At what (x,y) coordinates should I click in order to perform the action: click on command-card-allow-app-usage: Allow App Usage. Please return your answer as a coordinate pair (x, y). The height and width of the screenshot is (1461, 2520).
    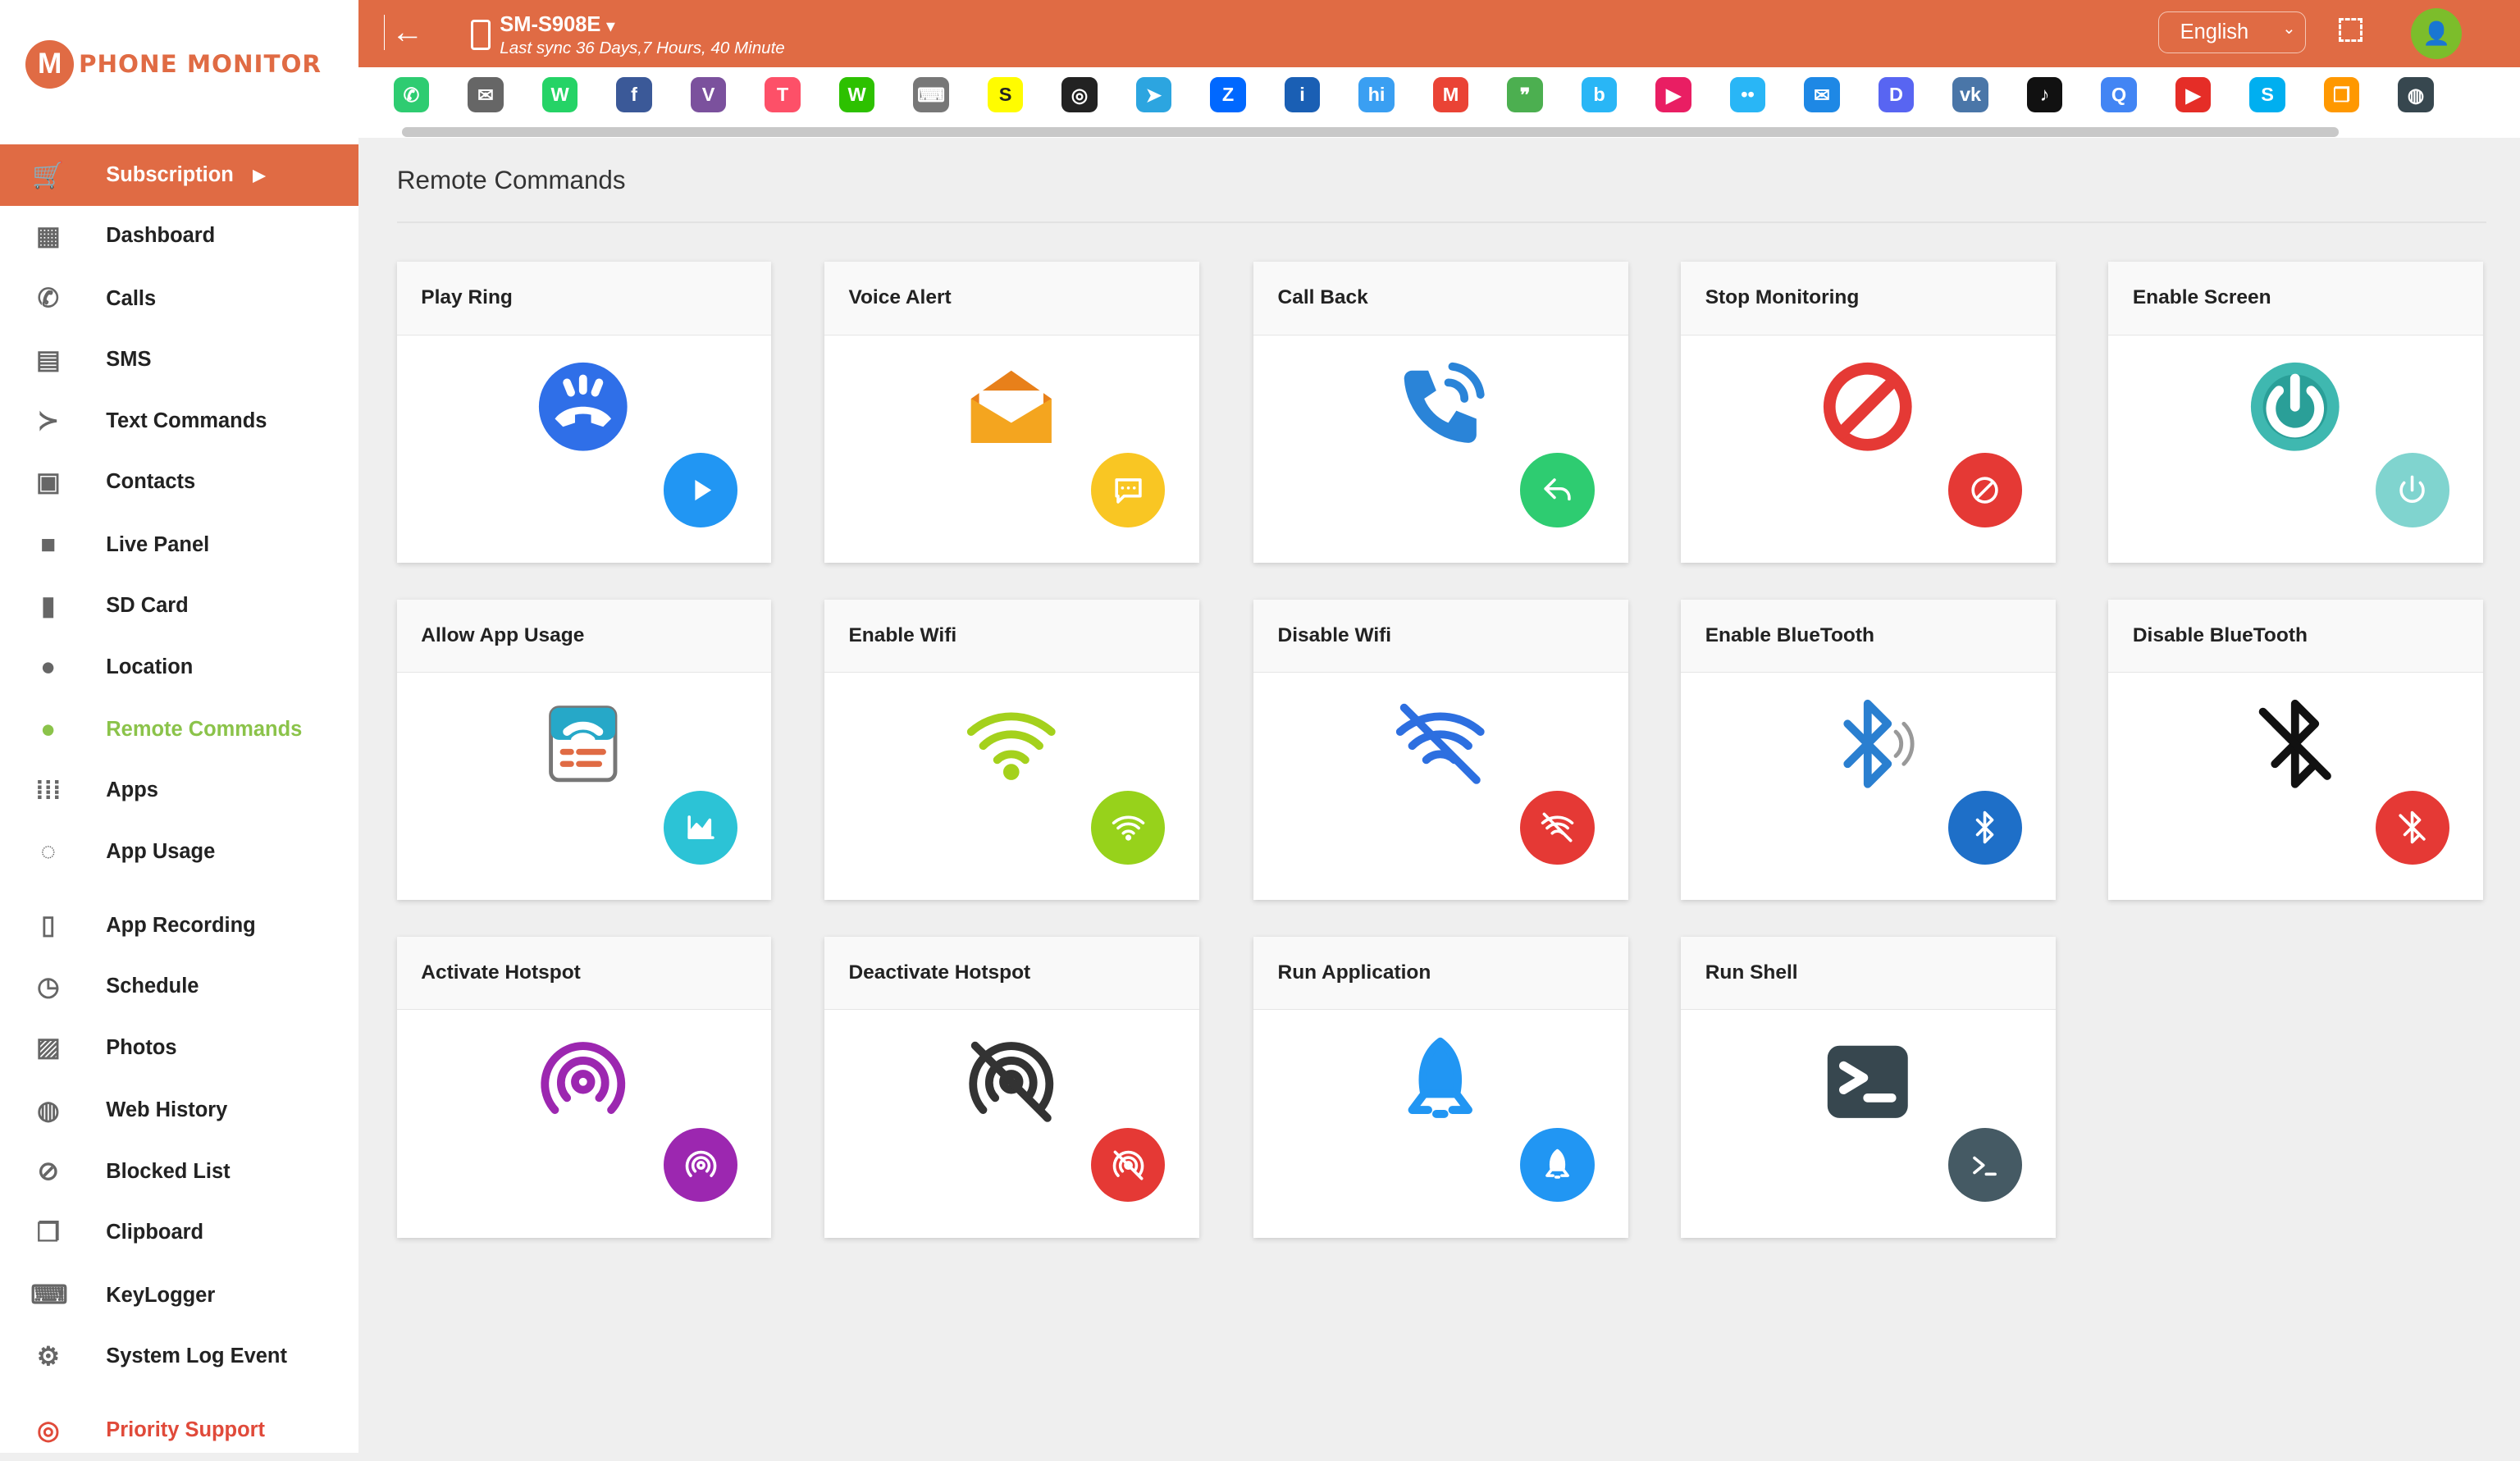
    Looking at the image, I should click on (584, 750).